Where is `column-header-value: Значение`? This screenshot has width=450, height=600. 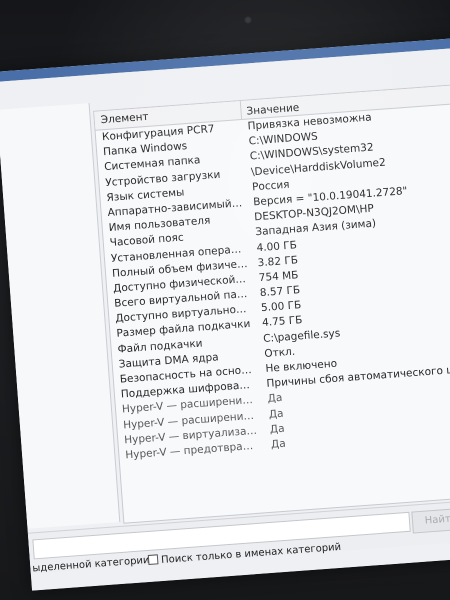 column-header-value: Значение is located at coordinates (273, 110).